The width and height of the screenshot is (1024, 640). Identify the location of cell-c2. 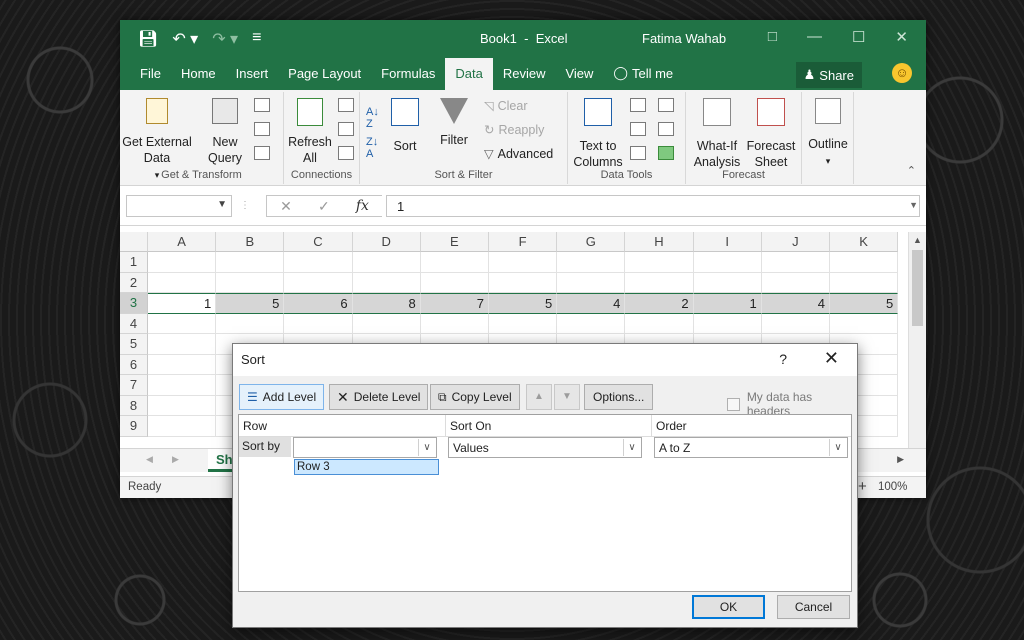
(318, 282).